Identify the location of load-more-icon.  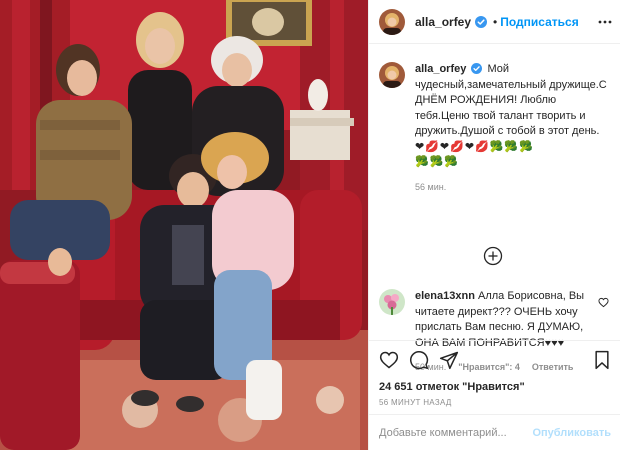
(493, 256).